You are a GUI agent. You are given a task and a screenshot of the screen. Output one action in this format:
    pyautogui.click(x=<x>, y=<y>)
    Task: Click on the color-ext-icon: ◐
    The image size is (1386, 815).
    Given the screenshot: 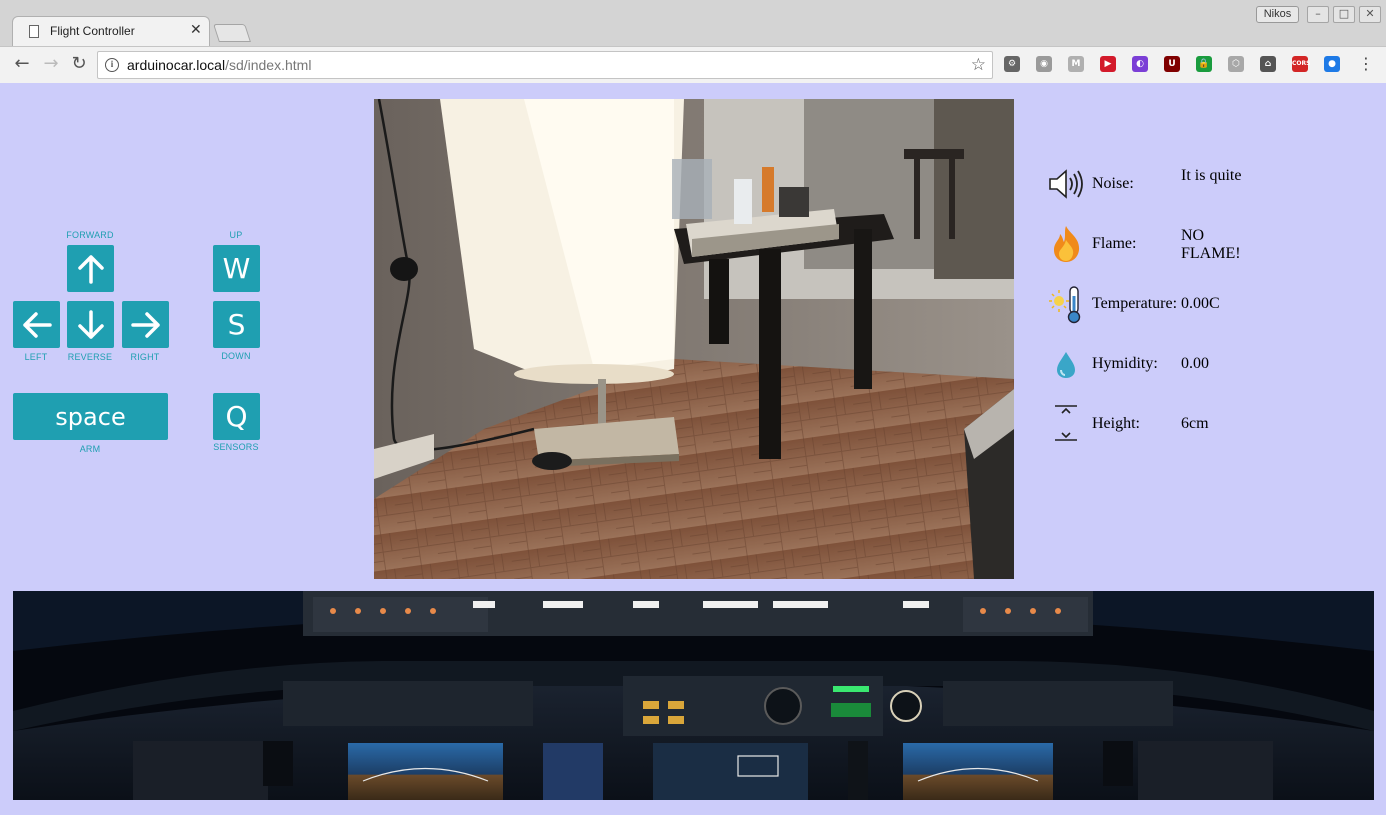 What is the action you would take?
    pyautogui.click(x=1140, y=64)
    